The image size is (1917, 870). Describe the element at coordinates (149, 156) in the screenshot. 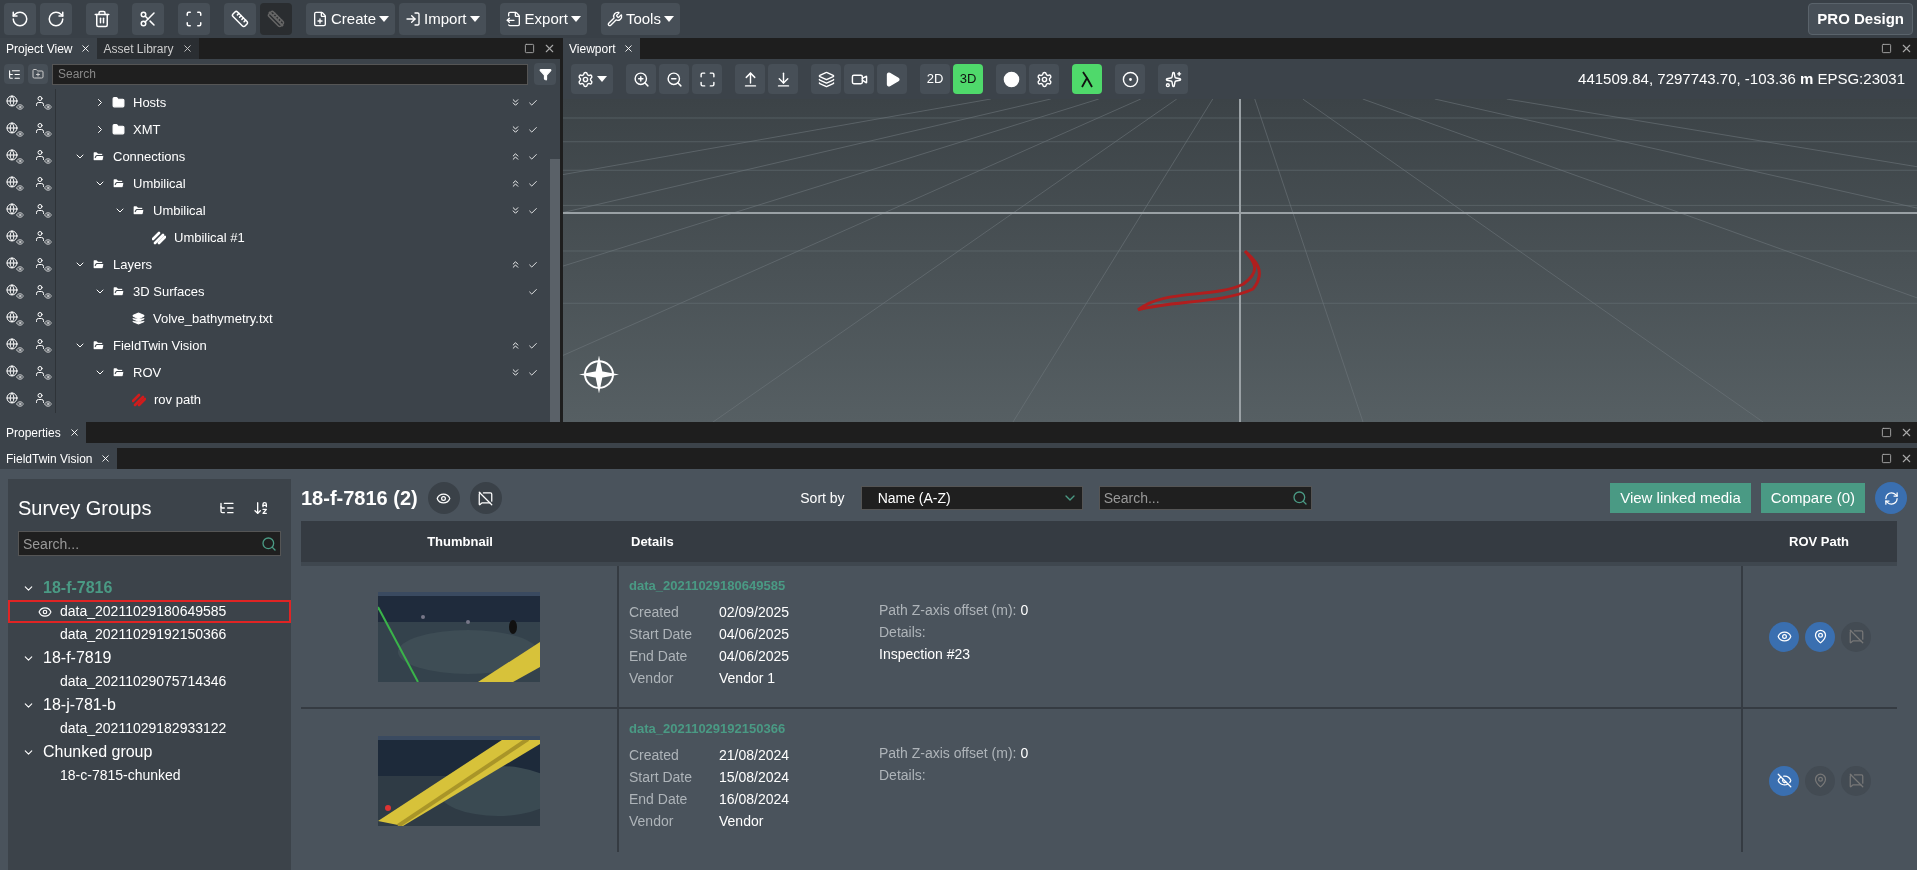

I see `tree-item-label: Connections` at that location.